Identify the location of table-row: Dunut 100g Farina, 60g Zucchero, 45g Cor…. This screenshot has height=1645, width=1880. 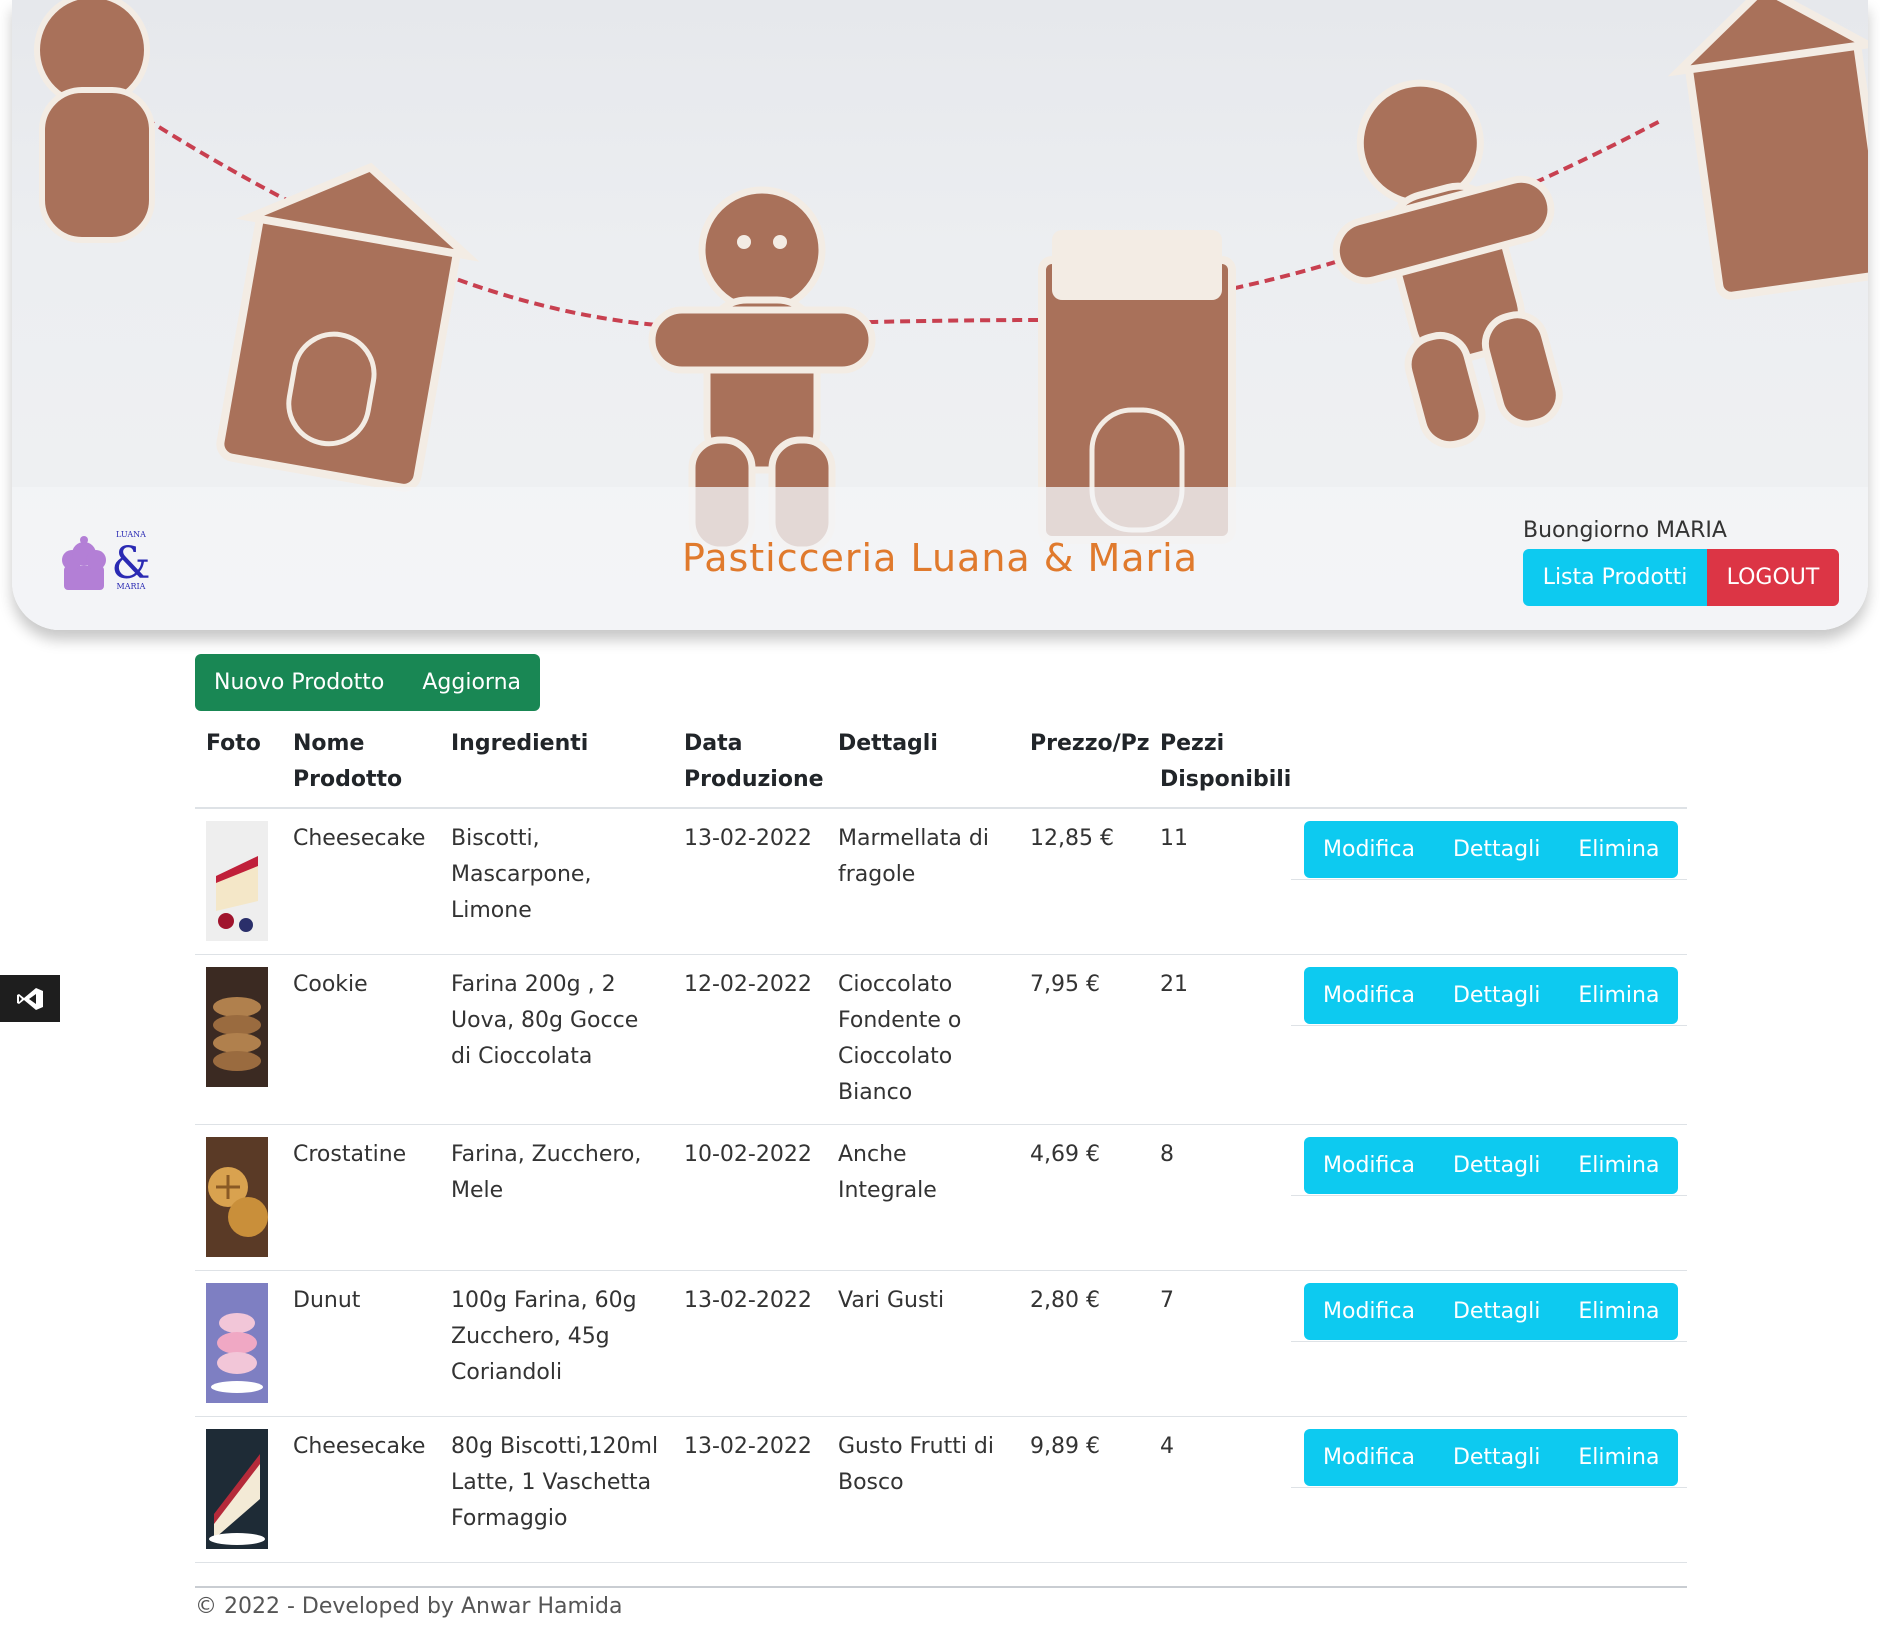
(941, 1344).